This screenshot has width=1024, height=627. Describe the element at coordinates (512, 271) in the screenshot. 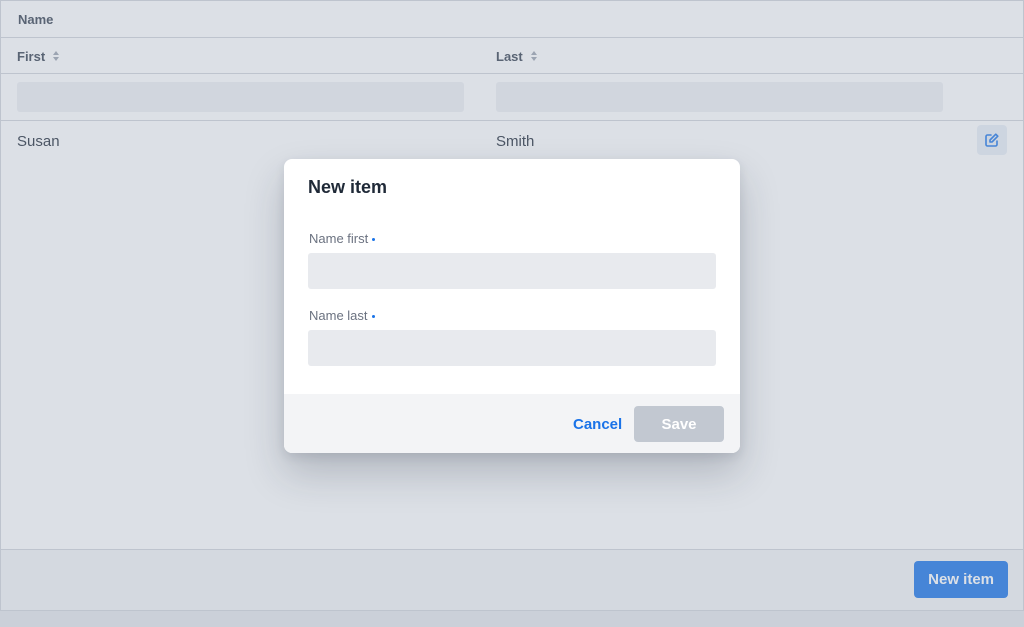

I see `name-first-input` at that location.